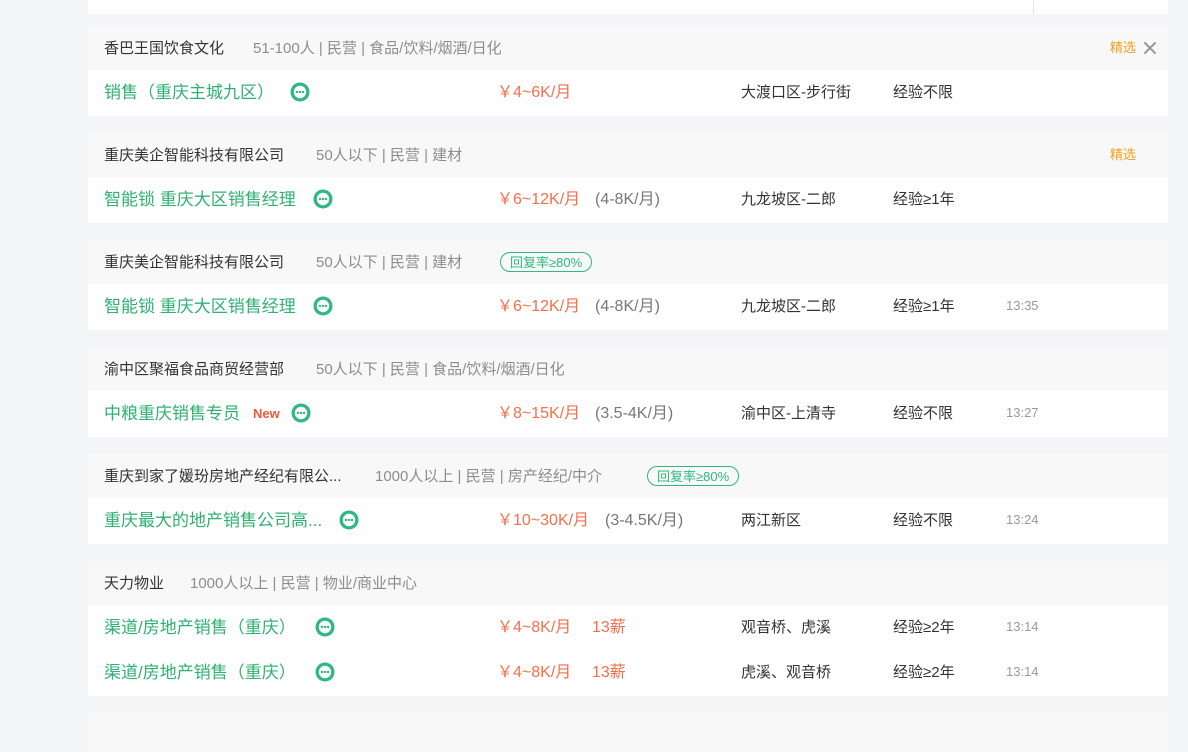 The height and width of the screenshot is (752, 1188). Describe the element at coordinates (796, 92) in the screenshot. I see `job-location: 大渡口区-步行街` at that location.